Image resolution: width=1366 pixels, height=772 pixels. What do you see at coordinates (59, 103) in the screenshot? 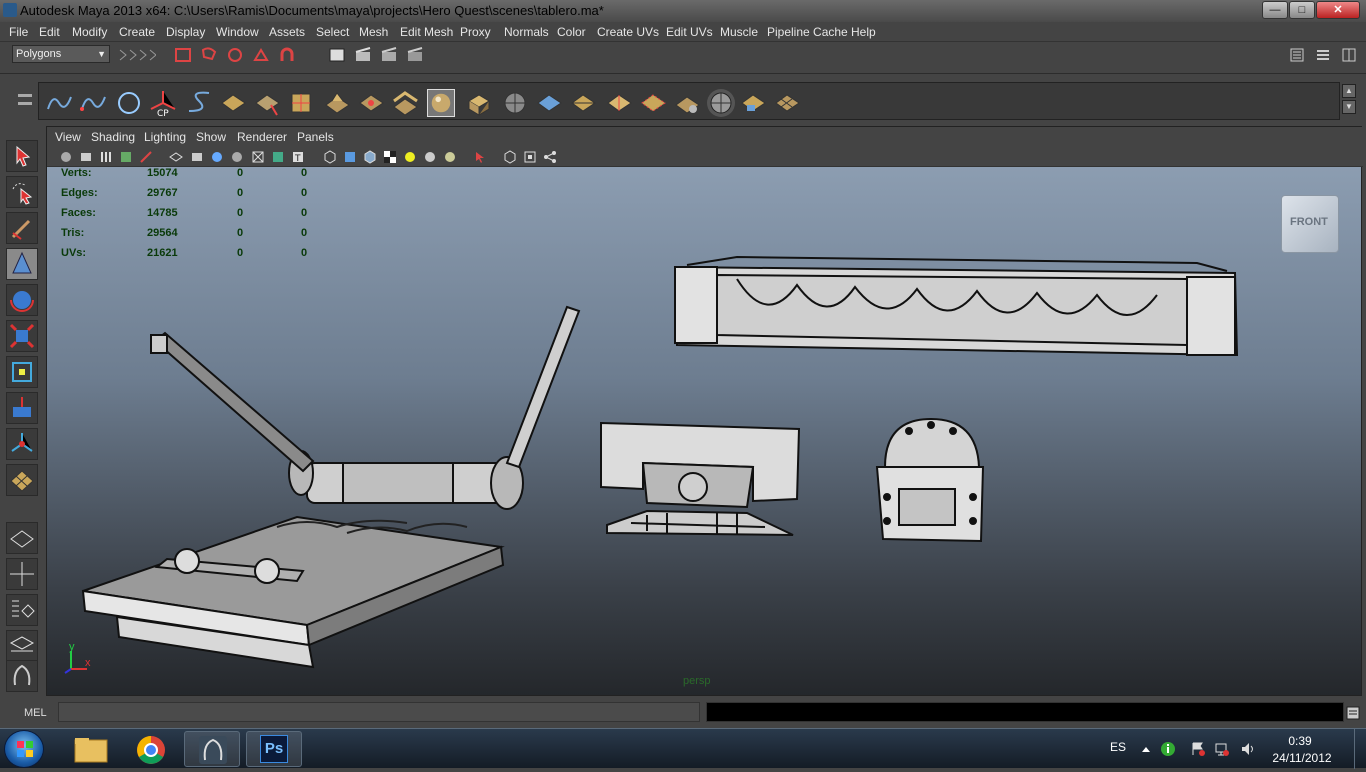
I see `cv-curve-tool-icon` at bounding box center [59, 103].